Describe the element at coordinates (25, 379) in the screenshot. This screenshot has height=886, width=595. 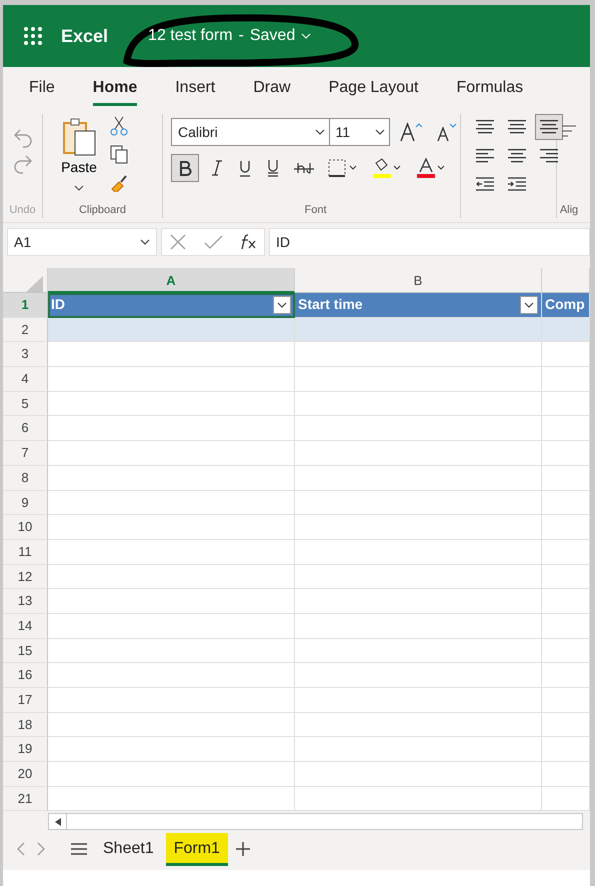
I see `row-header: 4` at that location.